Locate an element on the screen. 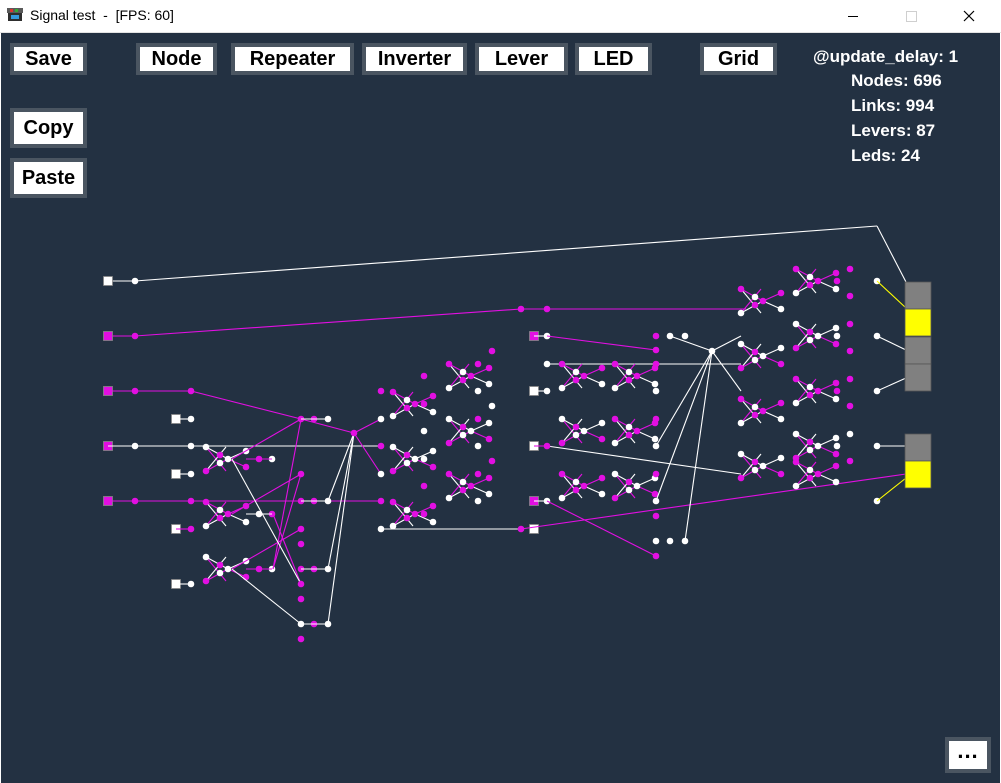 The width and height of the screenshot is (1001, 783). led-indicator is located at coordinates (918, 377).